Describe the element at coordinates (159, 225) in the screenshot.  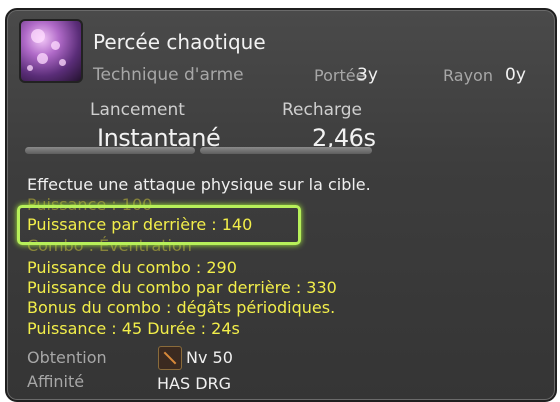
I see `highlight-box` at that location.